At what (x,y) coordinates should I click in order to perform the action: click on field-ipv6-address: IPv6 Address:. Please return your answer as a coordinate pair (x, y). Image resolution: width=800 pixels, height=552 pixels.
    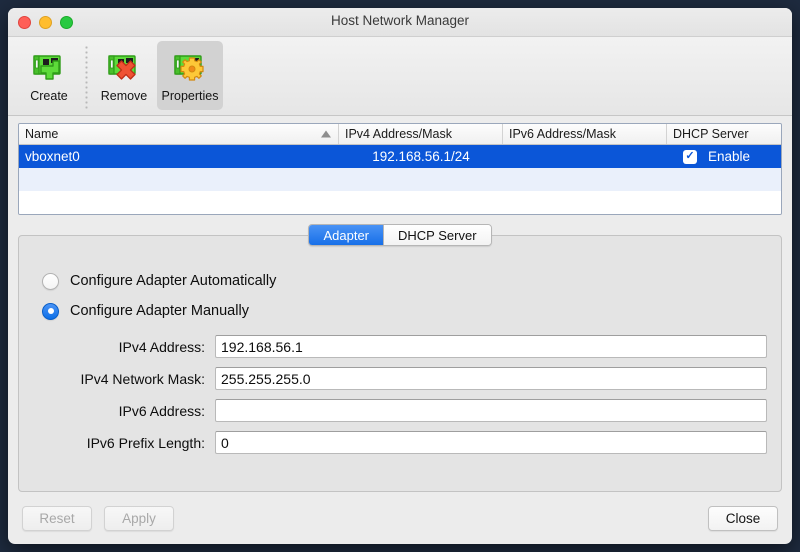
    Looking at the image, I should click on (400, 410).